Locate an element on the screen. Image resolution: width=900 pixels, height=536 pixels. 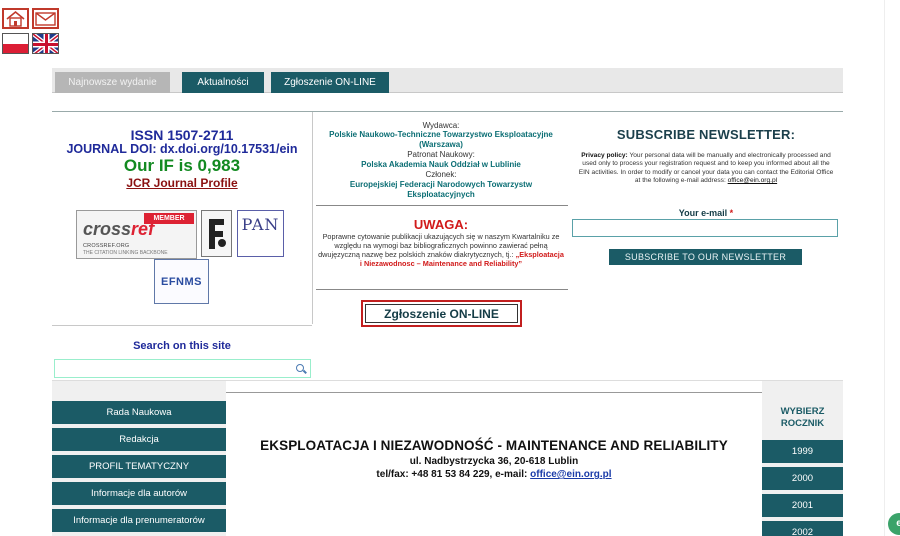
privacy-policy-email: office@ein.org.pl is located at coordinates (752, 180).